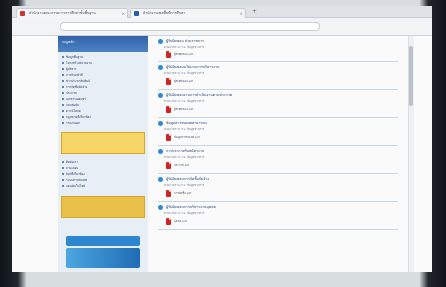 The height and width of the screenshot is (287, 446). Describe the element at coordinates (226, 165) in the screenshot. I see `file-link: ประกาศ.pdf` at that location.